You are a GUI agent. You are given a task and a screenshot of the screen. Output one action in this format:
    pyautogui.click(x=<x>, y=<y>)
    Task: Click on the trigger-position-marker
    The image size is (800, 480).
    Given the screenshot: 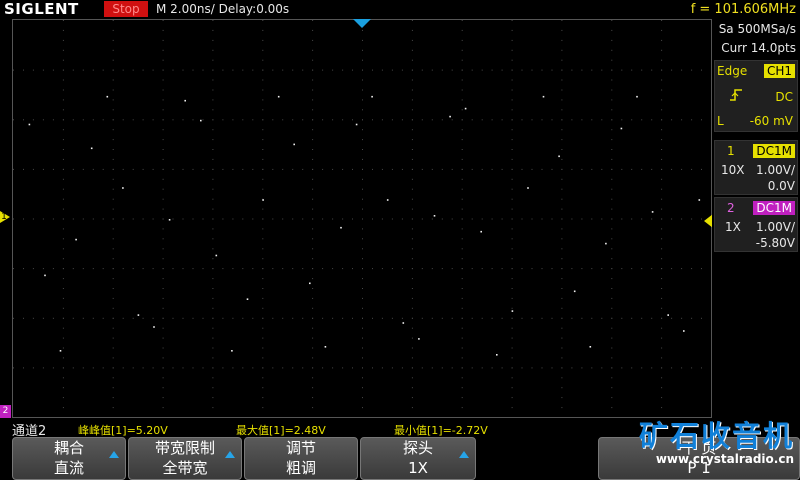 What is the action you would take?
    pyautogui.click(x=362, y=23)
    